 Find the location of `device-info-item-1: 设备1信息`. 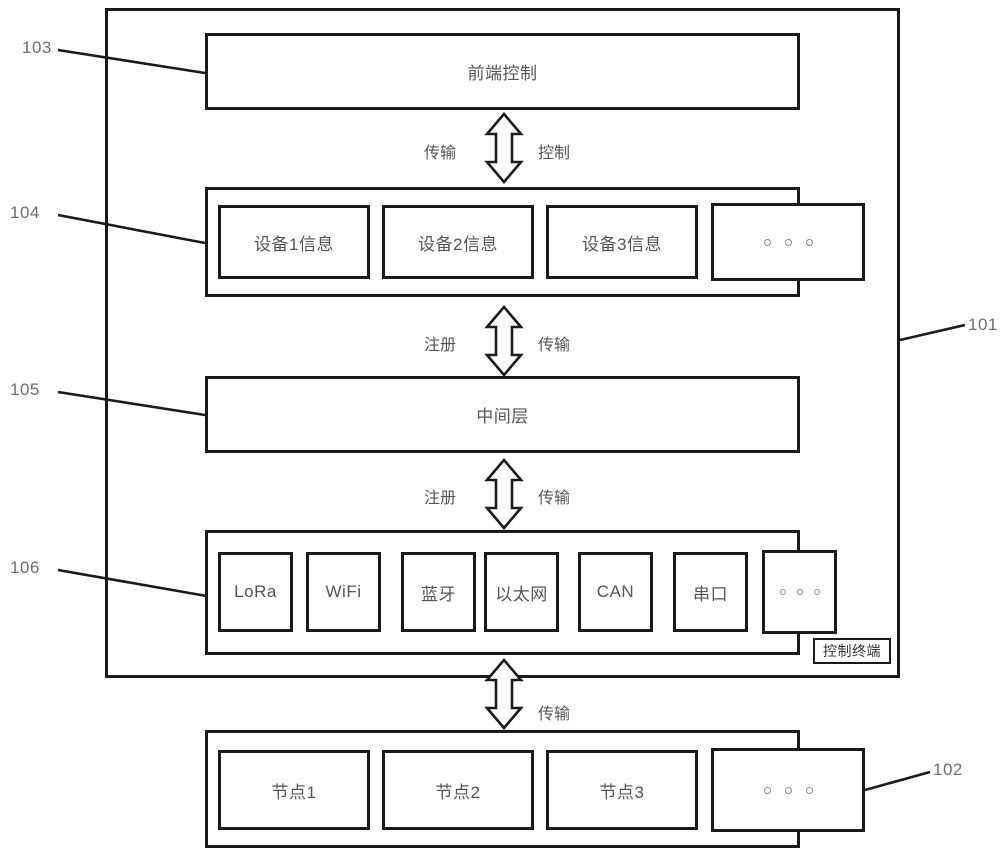

device-info-item-1: 设备1信息 is located at coordinates (294, 242).